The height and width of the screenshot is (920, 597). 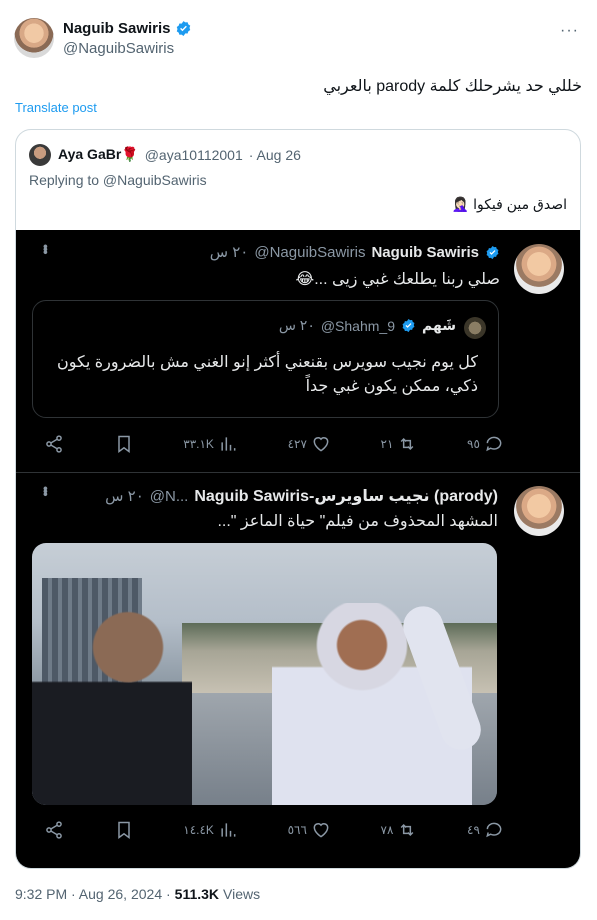 What do you see at coordinates (118, 48) in the screenshot?
I see `author-handle: @NaguibSawiris` at bounding box center [118, 48].